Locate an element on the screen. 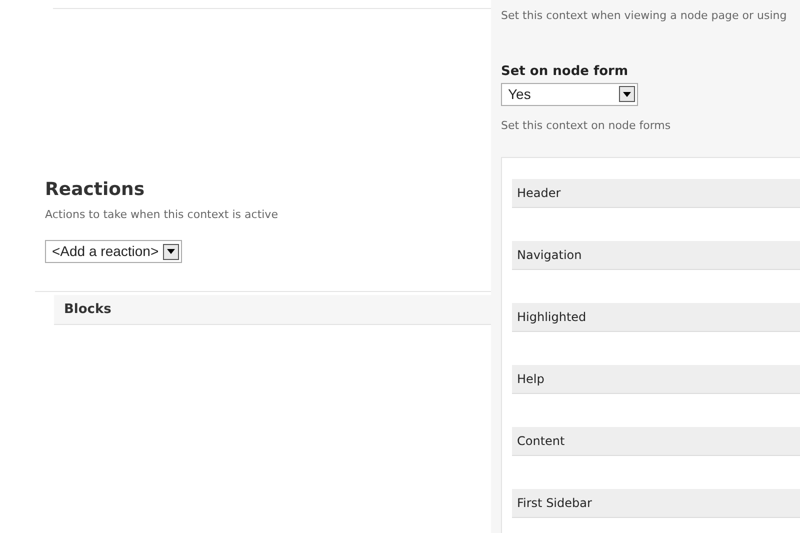 Image resolution: width=800 pixels, height=533 pixels. region-header: Navigation is located at coordinates (656, 255).